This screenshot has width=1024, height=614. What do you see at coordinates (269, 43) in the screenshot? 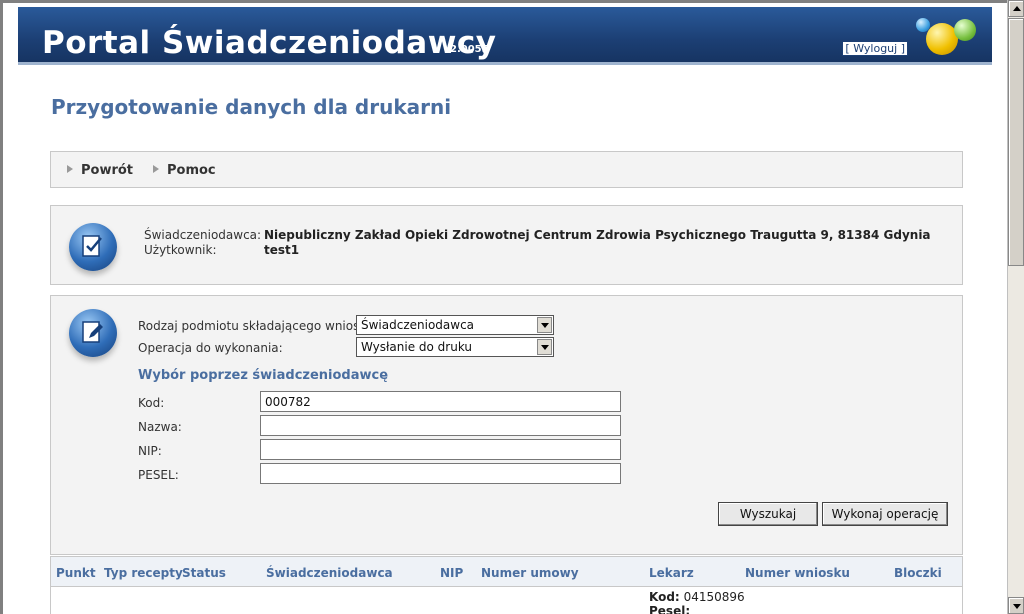
I see `portal-title: Portal Świadczeniodawcy` at bounding box center [269, 43].